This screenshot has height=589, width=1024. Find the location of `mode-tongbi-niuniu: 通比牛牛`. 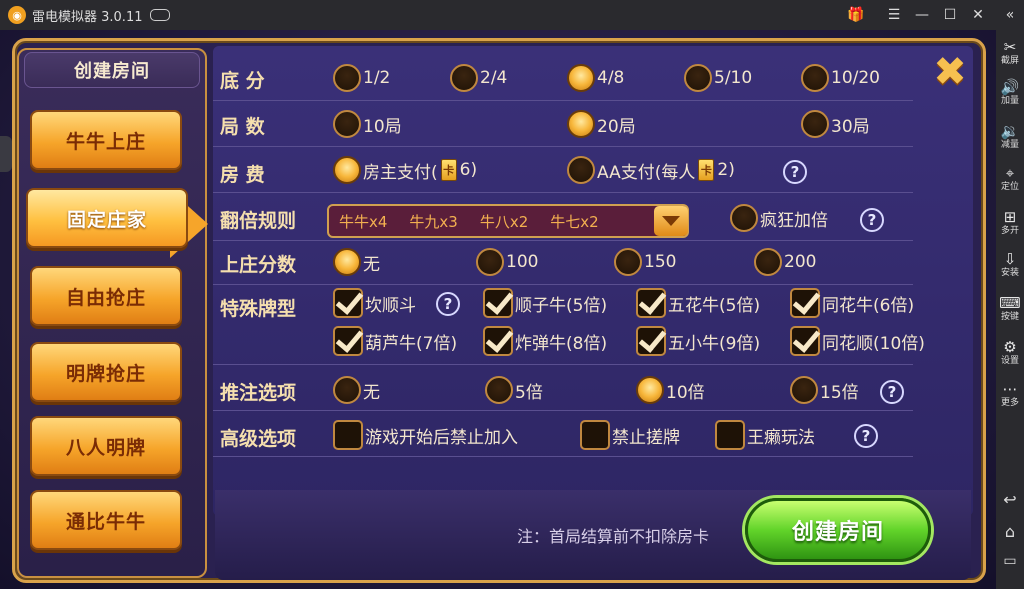

mode-tongbi-niuniu: 通比牛牛 is located at coordinates (106, 520).